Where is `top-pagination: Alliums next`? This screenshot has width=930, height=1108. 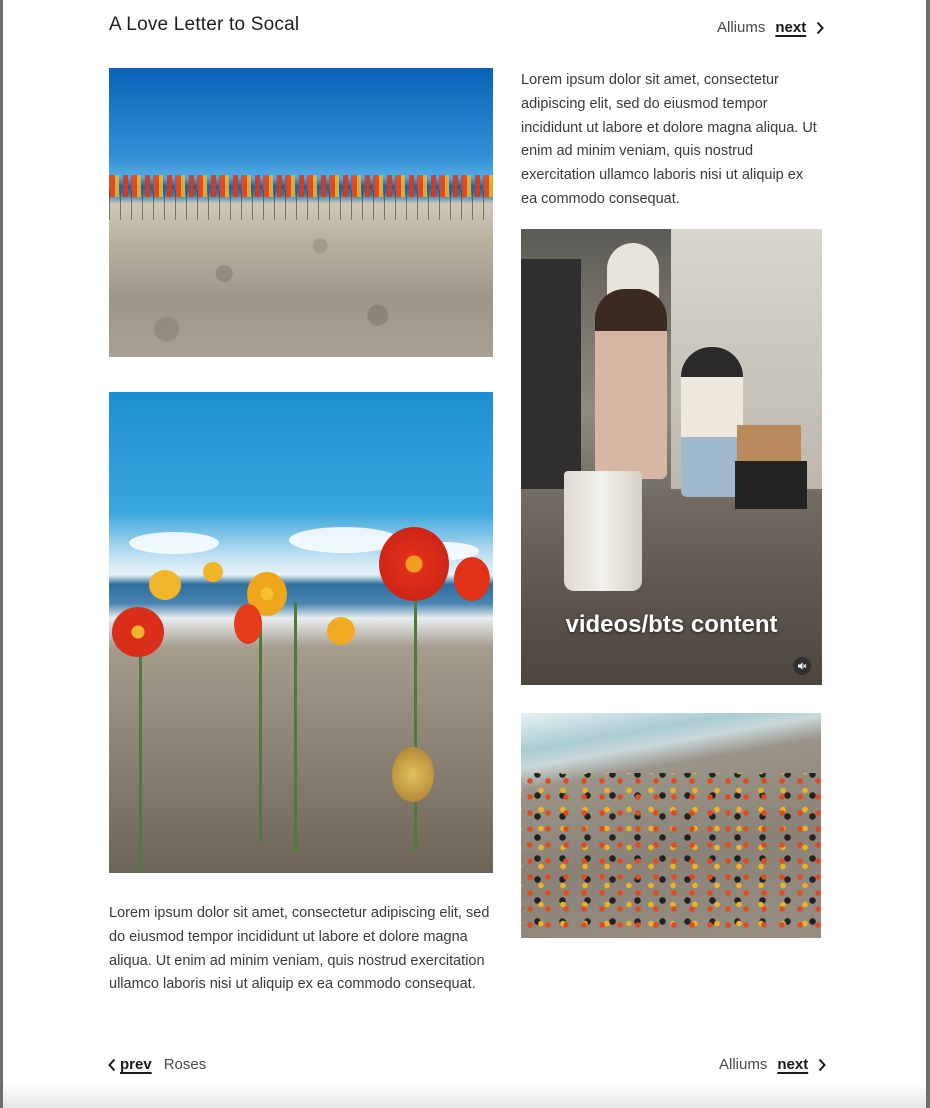 top-pagination: Alliums next is located at coordinates (771, 27).